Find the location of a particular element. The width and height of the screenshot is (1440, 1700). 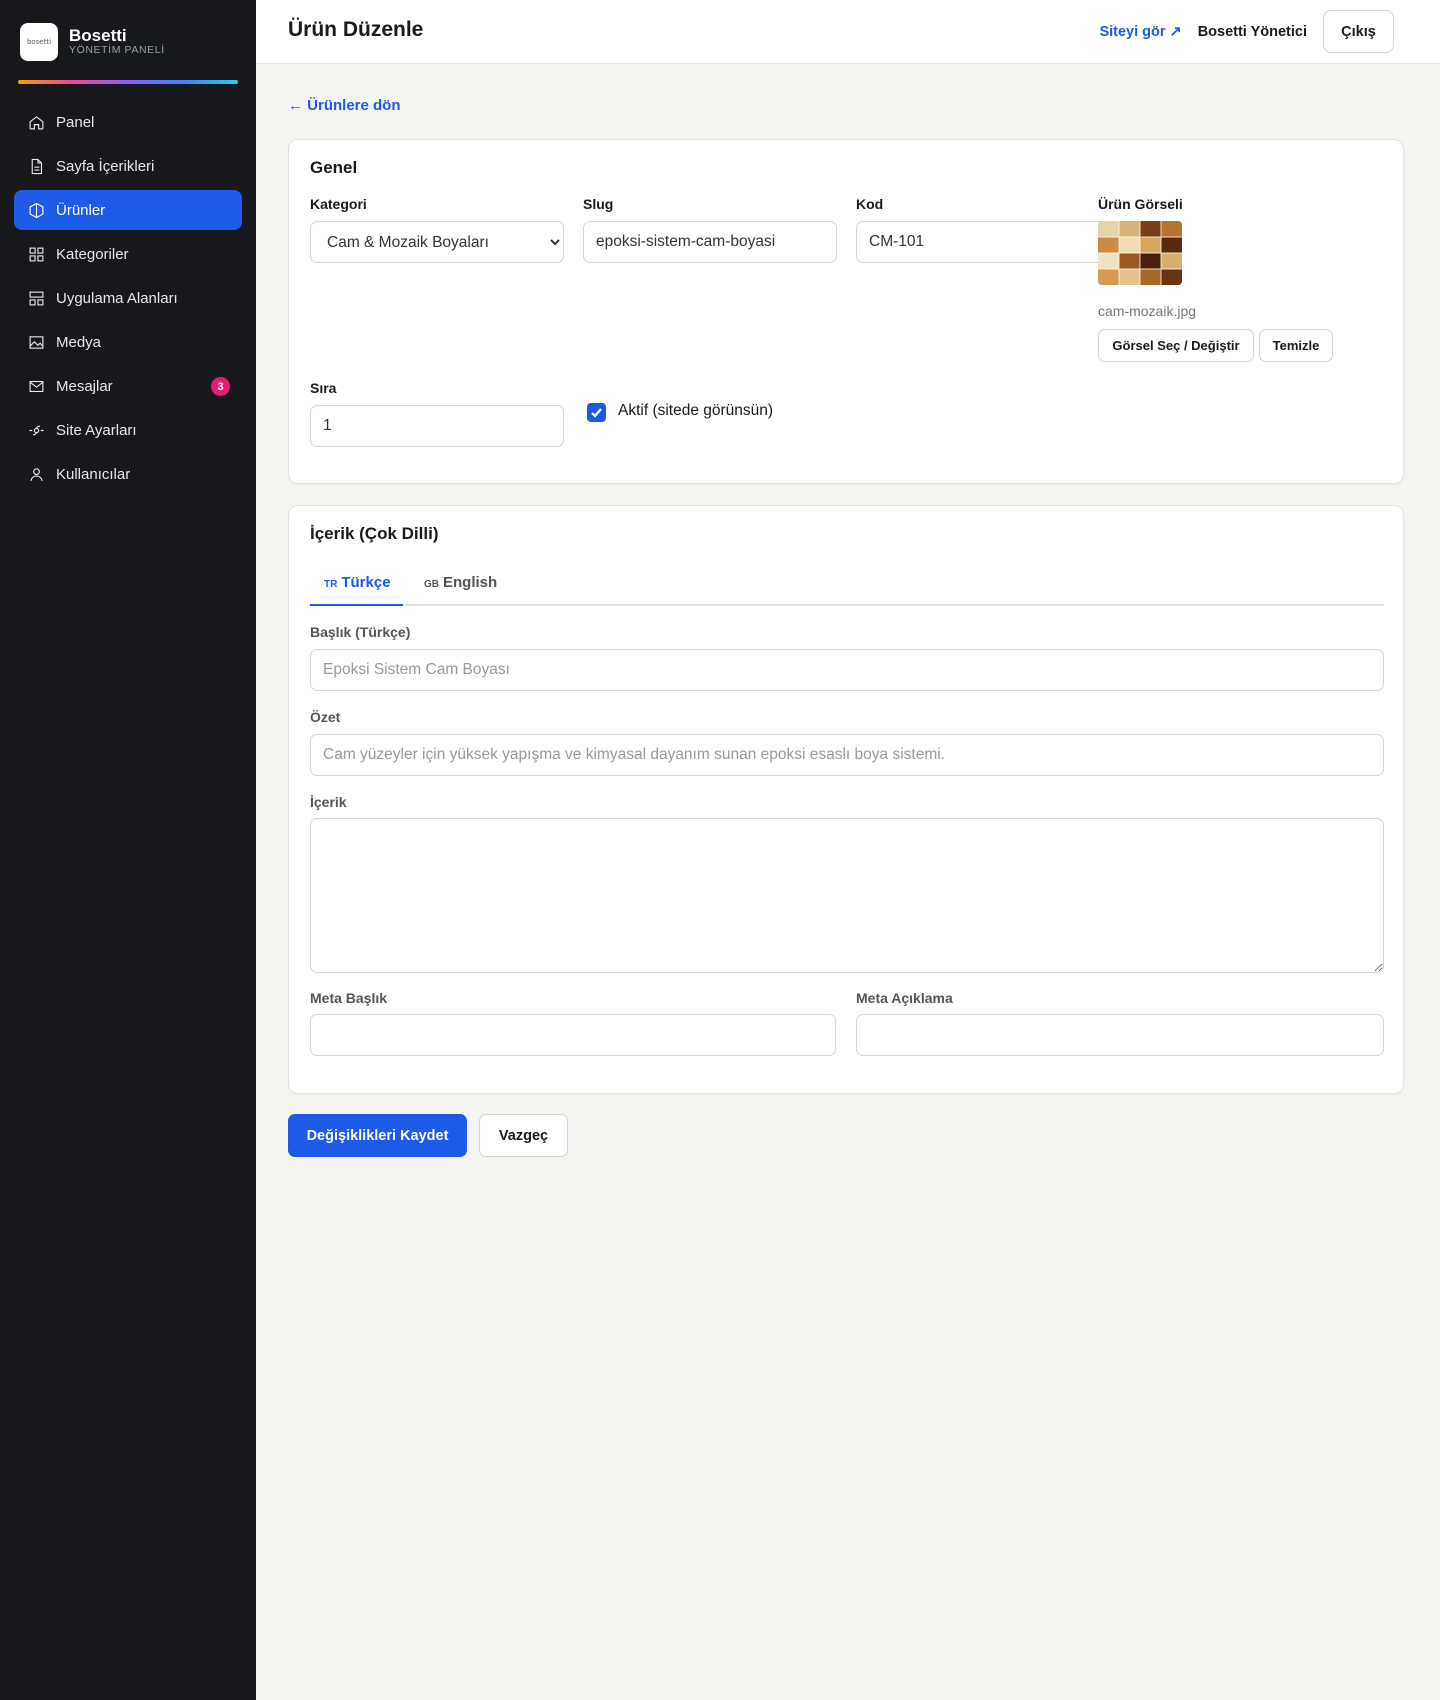

user-icon is located at coordinates (36, 474).